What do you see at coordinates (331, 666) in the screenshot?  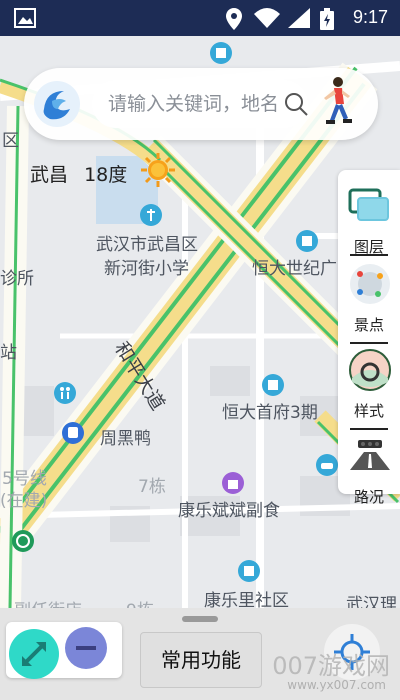 I see `watermark-brand: 007游戏网` at bounding box center [331, 666].